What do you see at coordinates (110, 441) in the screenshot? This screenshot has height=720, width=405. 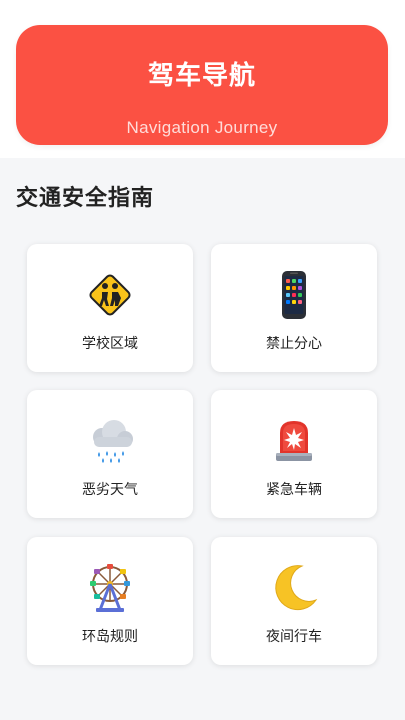 I see `rain-cloud-icon` at bounding box center [110, 441].